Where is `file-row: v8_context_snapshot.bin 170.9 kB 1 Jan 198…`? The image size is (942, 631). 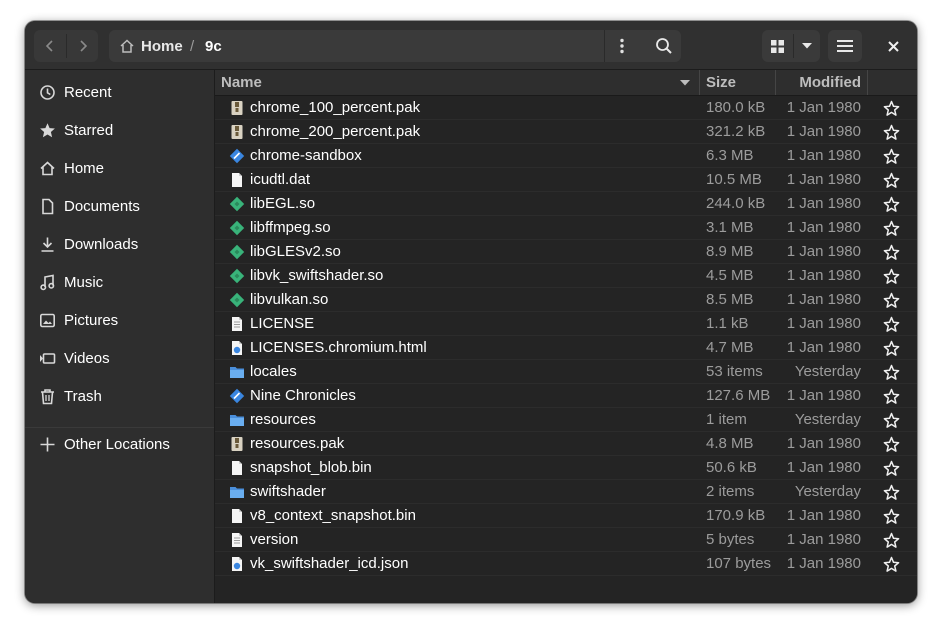 file-row: v8_context_snapshot.bin 170.9 kB 1 Jan 198… is located at coordinates (566, 516).